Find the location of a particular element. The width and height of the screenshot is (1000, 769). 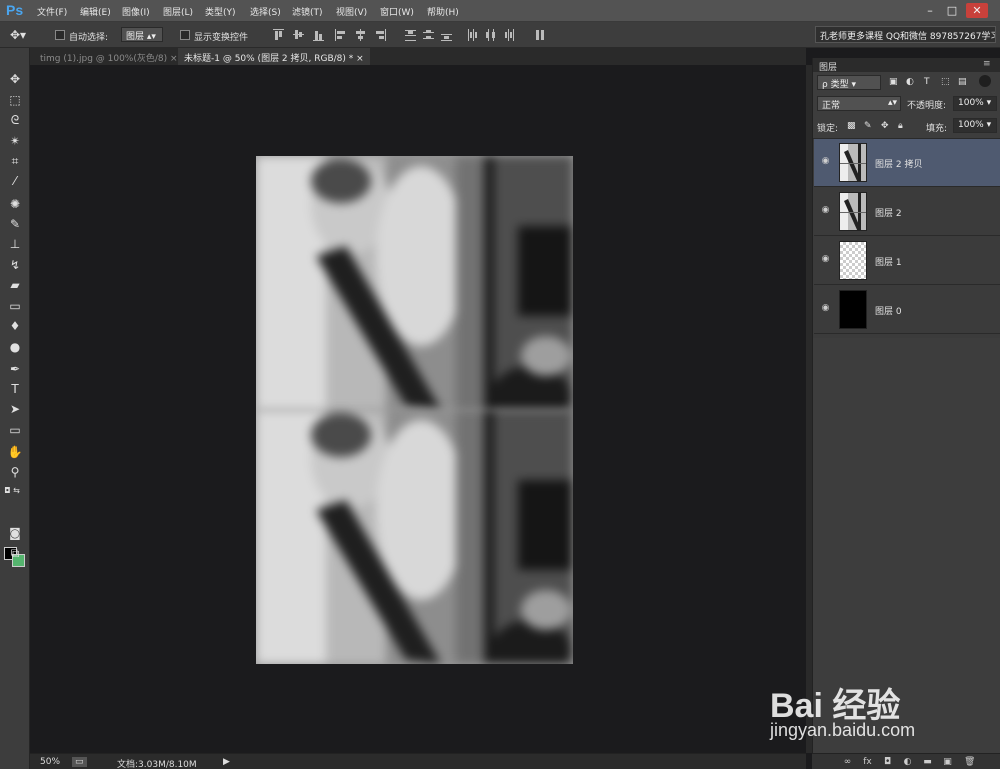

minimize-button: – is located at coordinates (930, 10).